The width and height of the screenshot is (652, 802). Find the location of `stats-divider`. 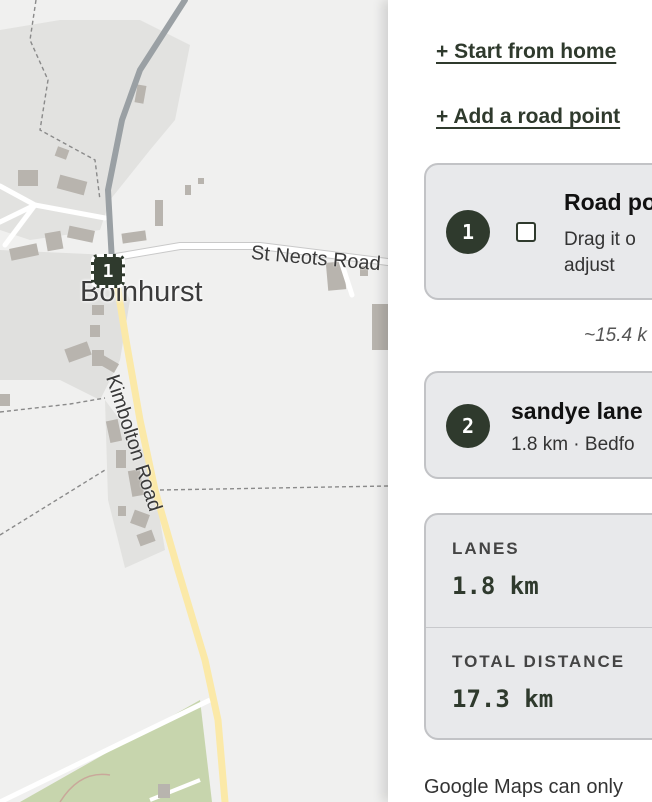

stats-divider is located at coordinates (539, 627).